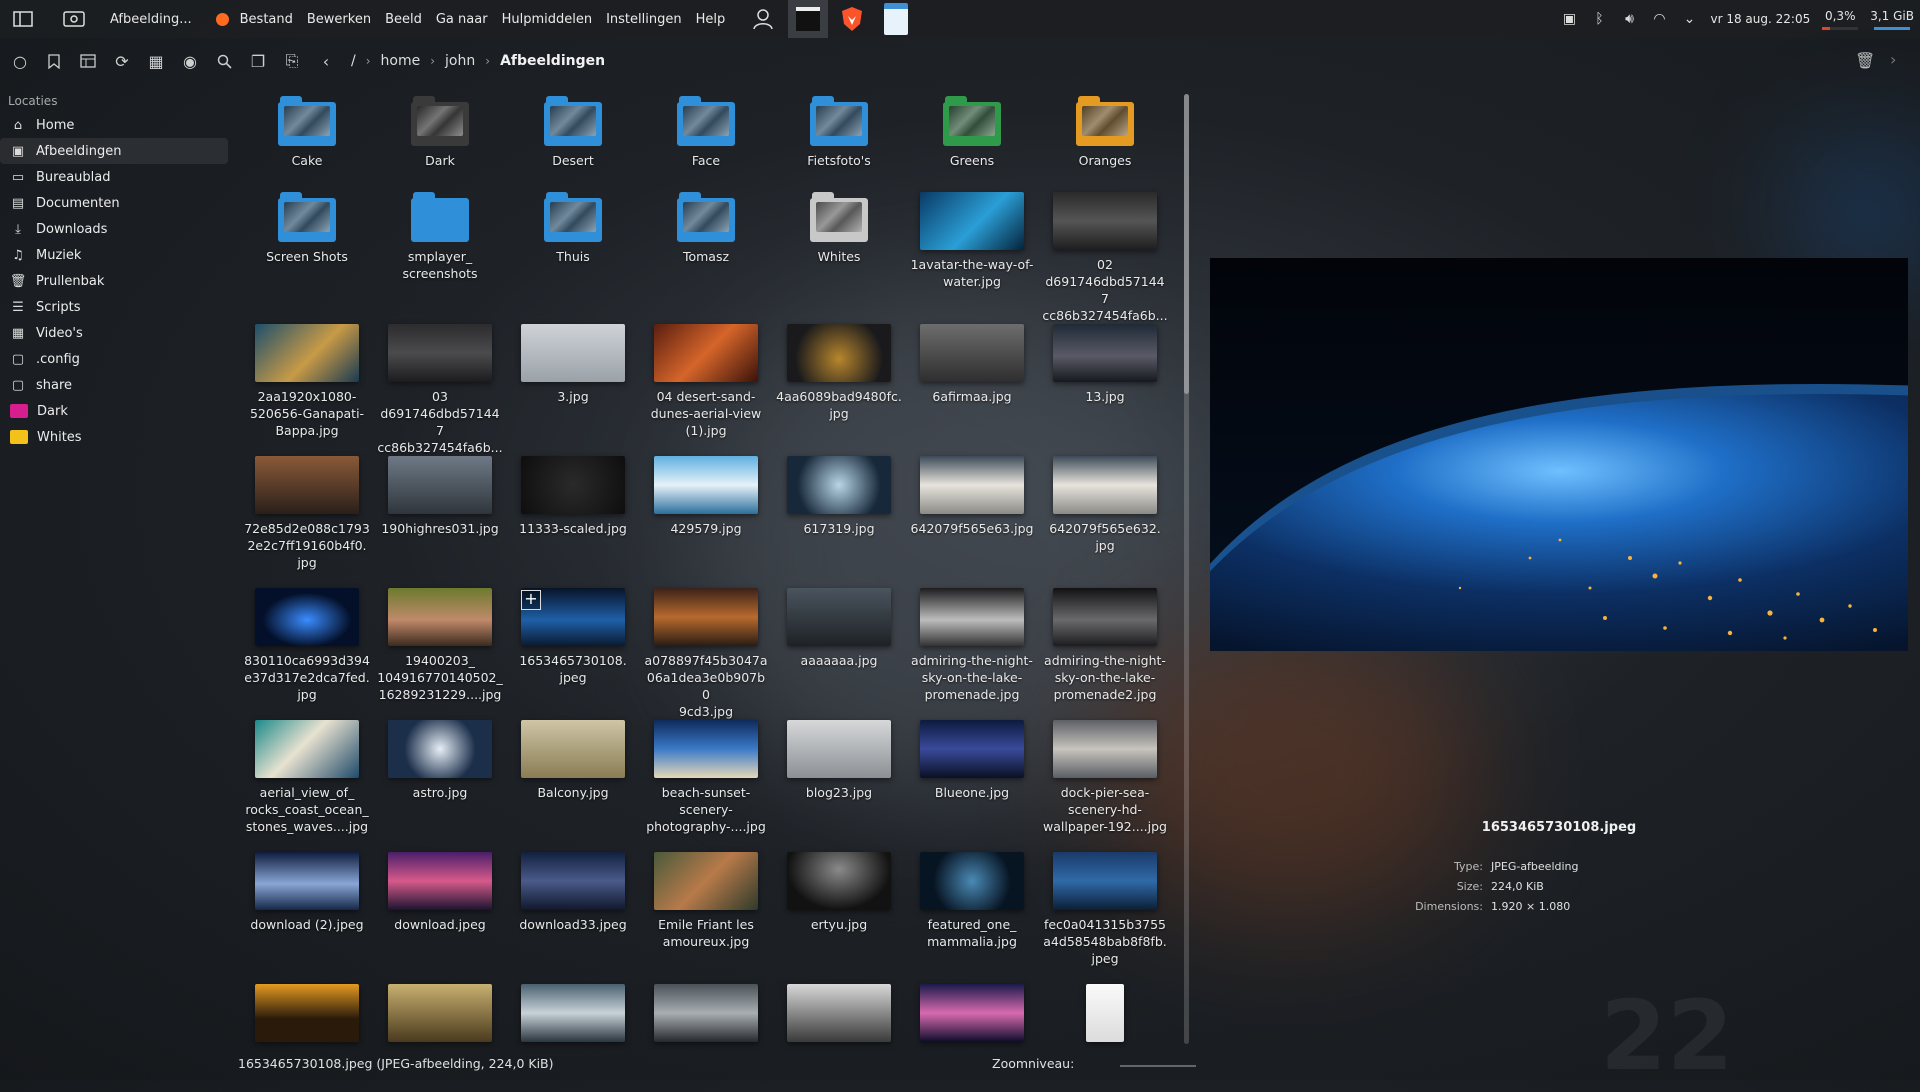 This screenshot has height=1092, width=1920. I want to click on image-file-item: 642079f565e632. jpg, so click(1105, 505).